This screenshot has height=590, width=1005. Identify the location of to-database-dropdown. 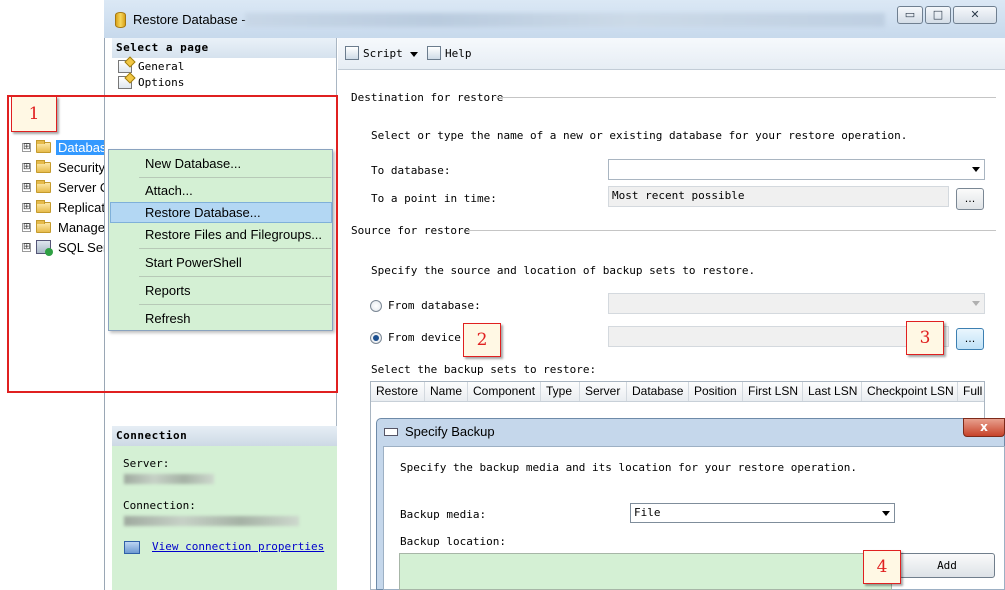
(796, 169).